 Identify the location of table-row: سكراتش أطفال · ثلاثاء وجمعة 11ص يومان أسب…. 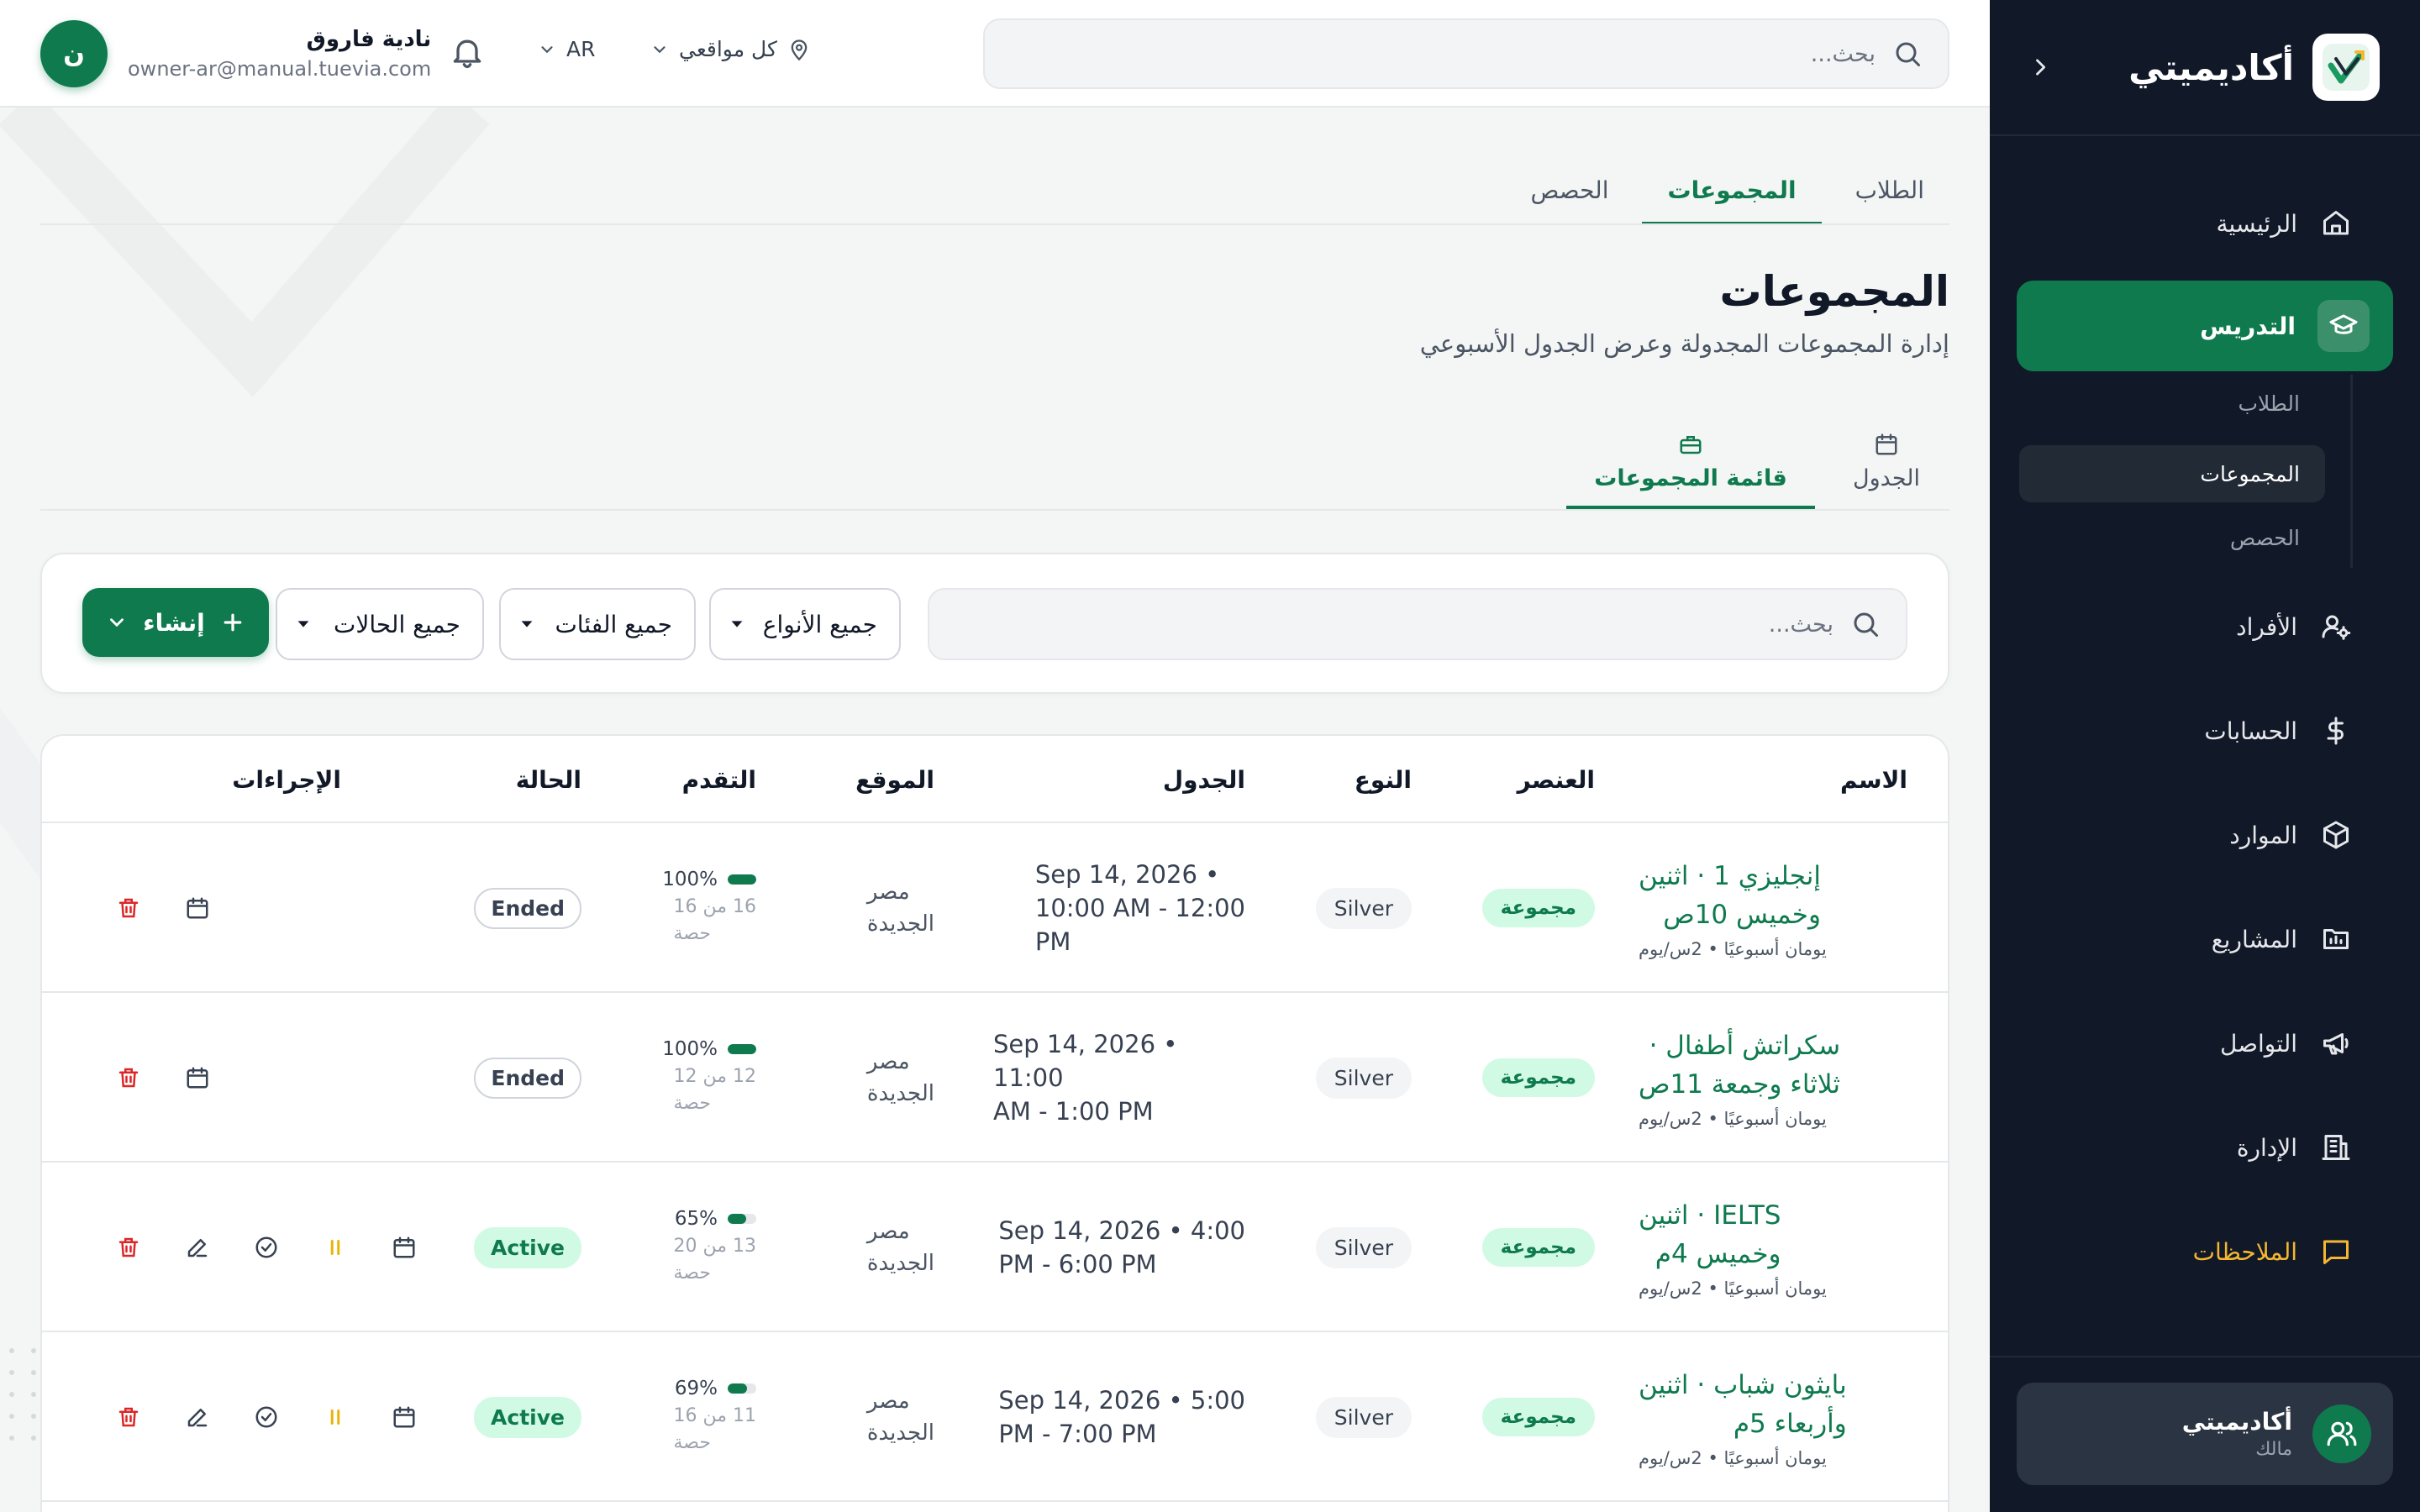
(995, 1078).